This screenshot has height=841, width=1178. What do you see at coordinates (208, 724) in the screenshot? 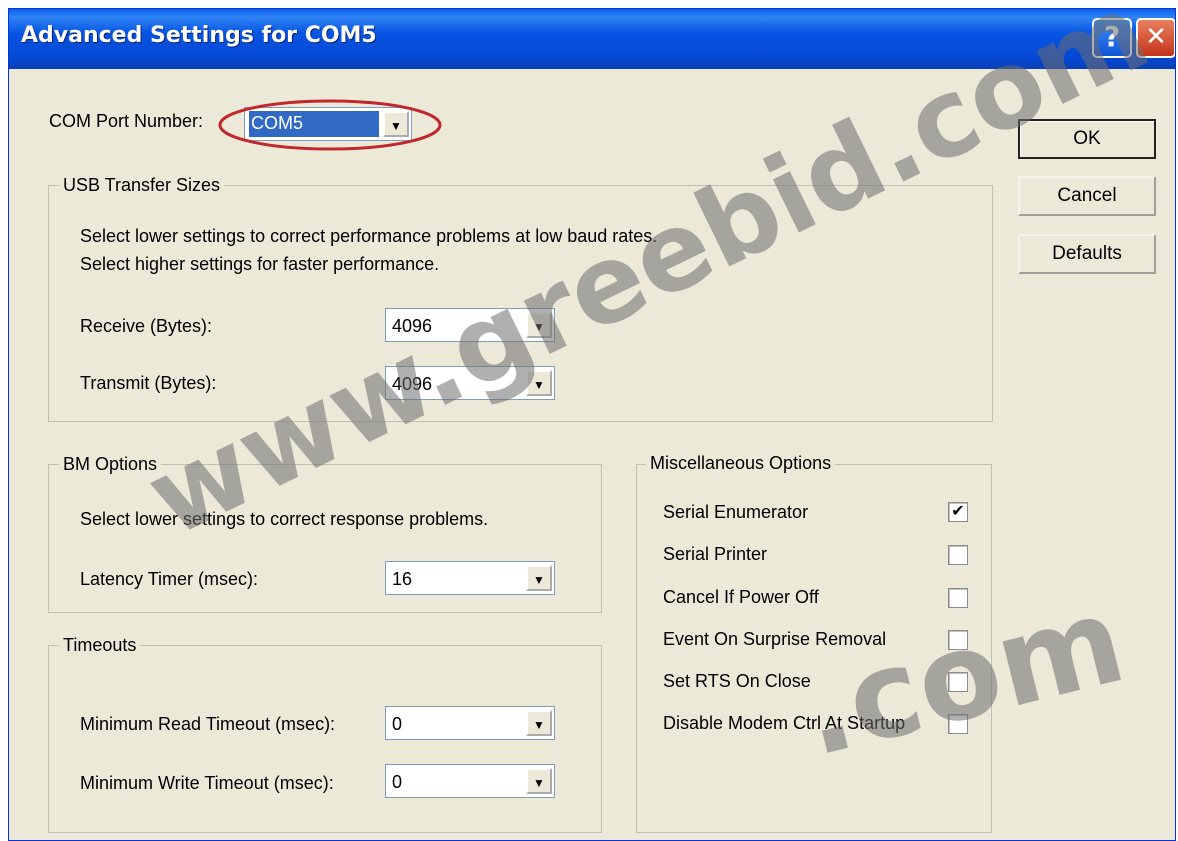
I see `min-read-timeout-label: Minimum Read Timeout (msec):` at bounding box center [208, 724].